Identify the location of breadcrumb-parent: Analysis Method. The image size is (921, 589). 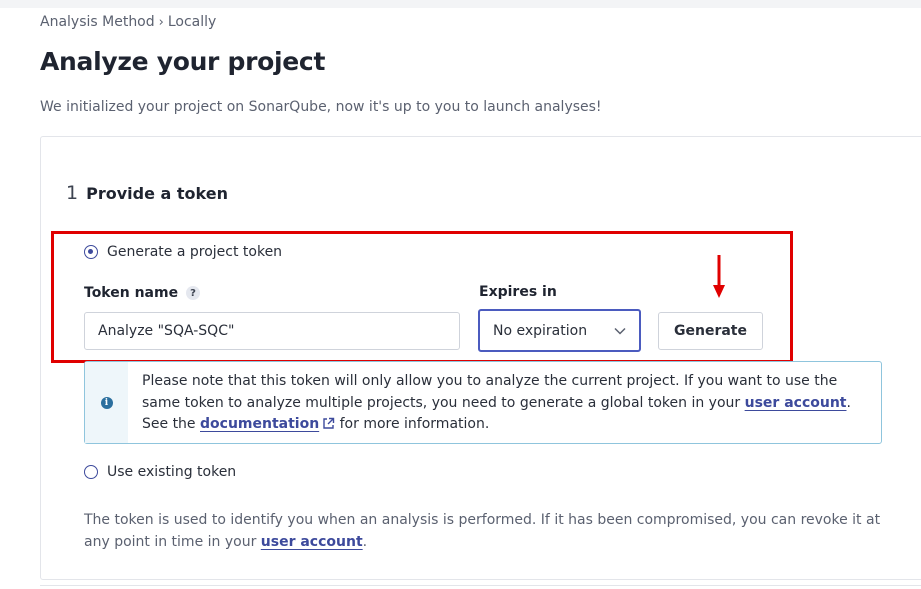
(97, 22).